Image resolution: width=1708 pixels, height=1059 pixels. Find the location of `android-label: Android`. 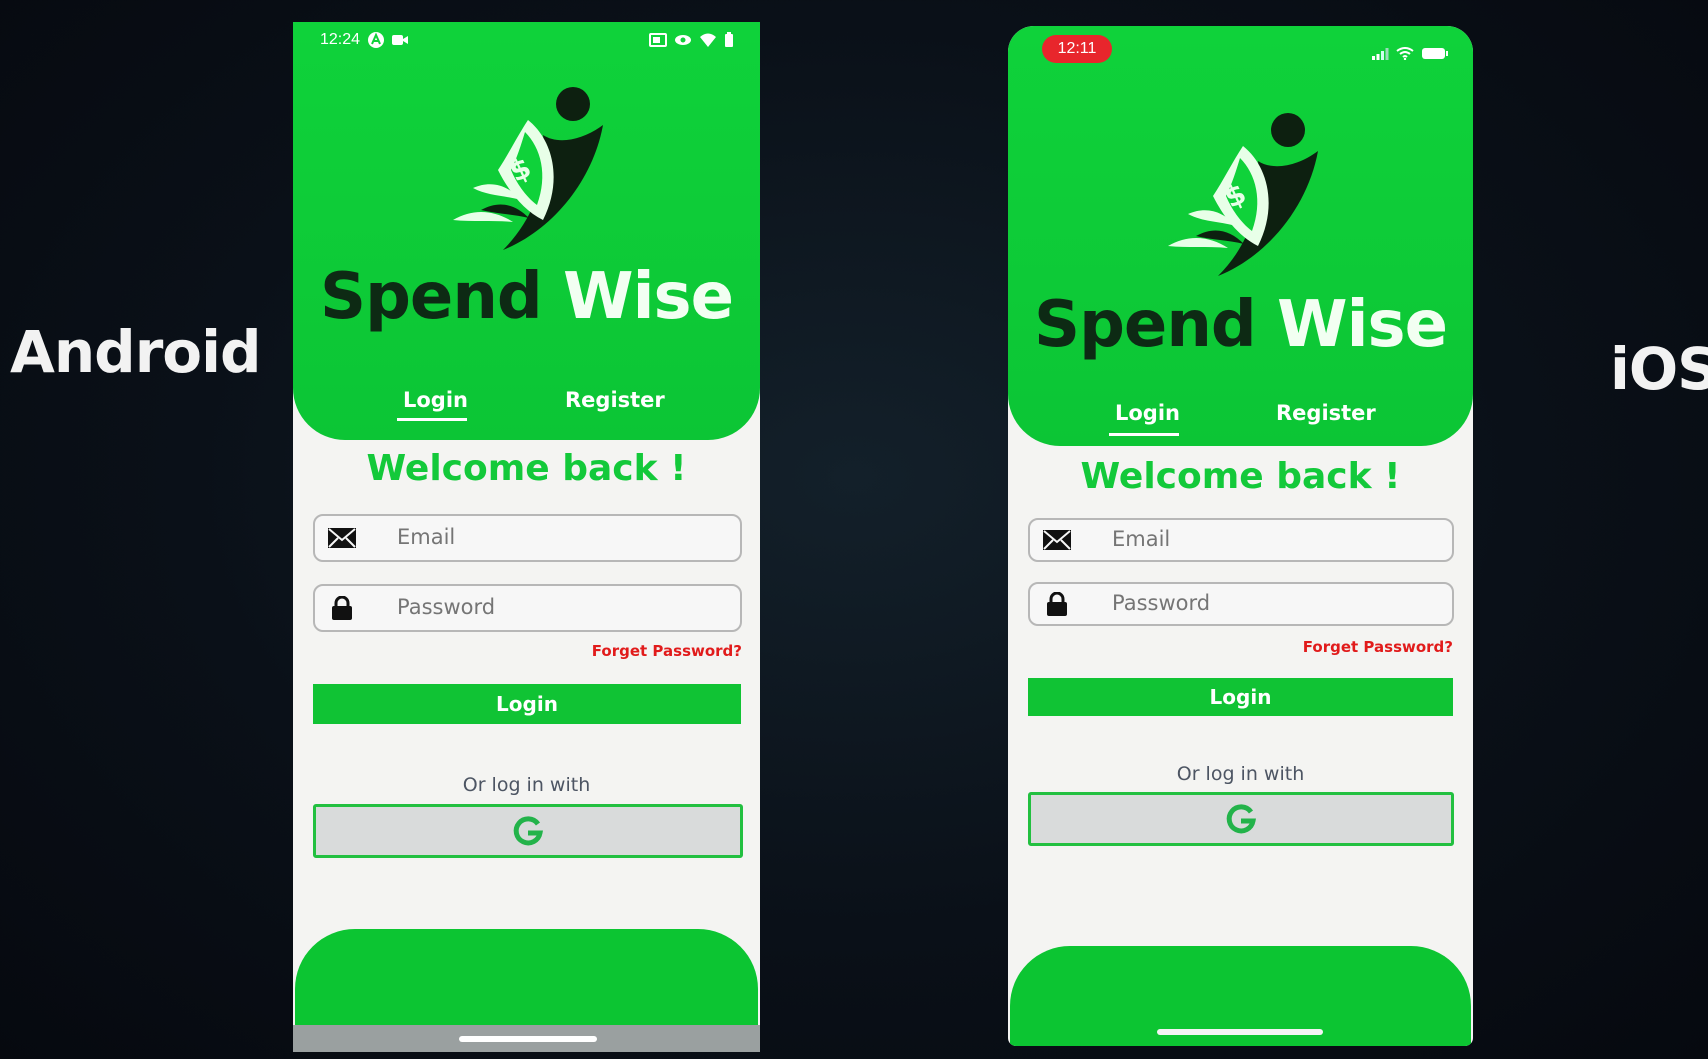

android-label: Android is located at coordinates (136, 352).